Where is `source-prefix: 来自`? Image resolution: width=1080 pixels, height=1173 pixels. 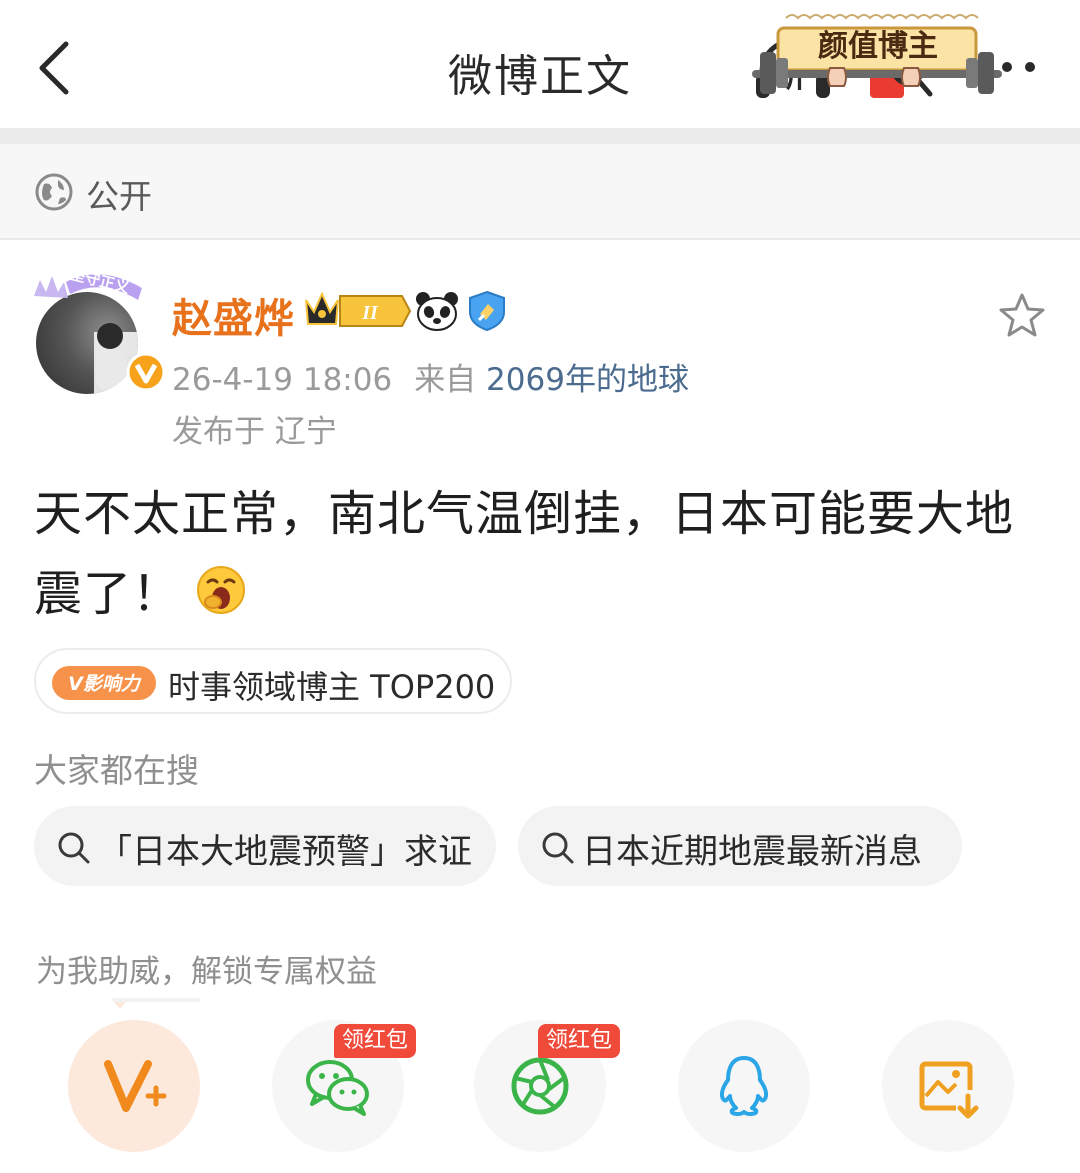 source-prefix: 来自 is located at coordinates (445, 380).